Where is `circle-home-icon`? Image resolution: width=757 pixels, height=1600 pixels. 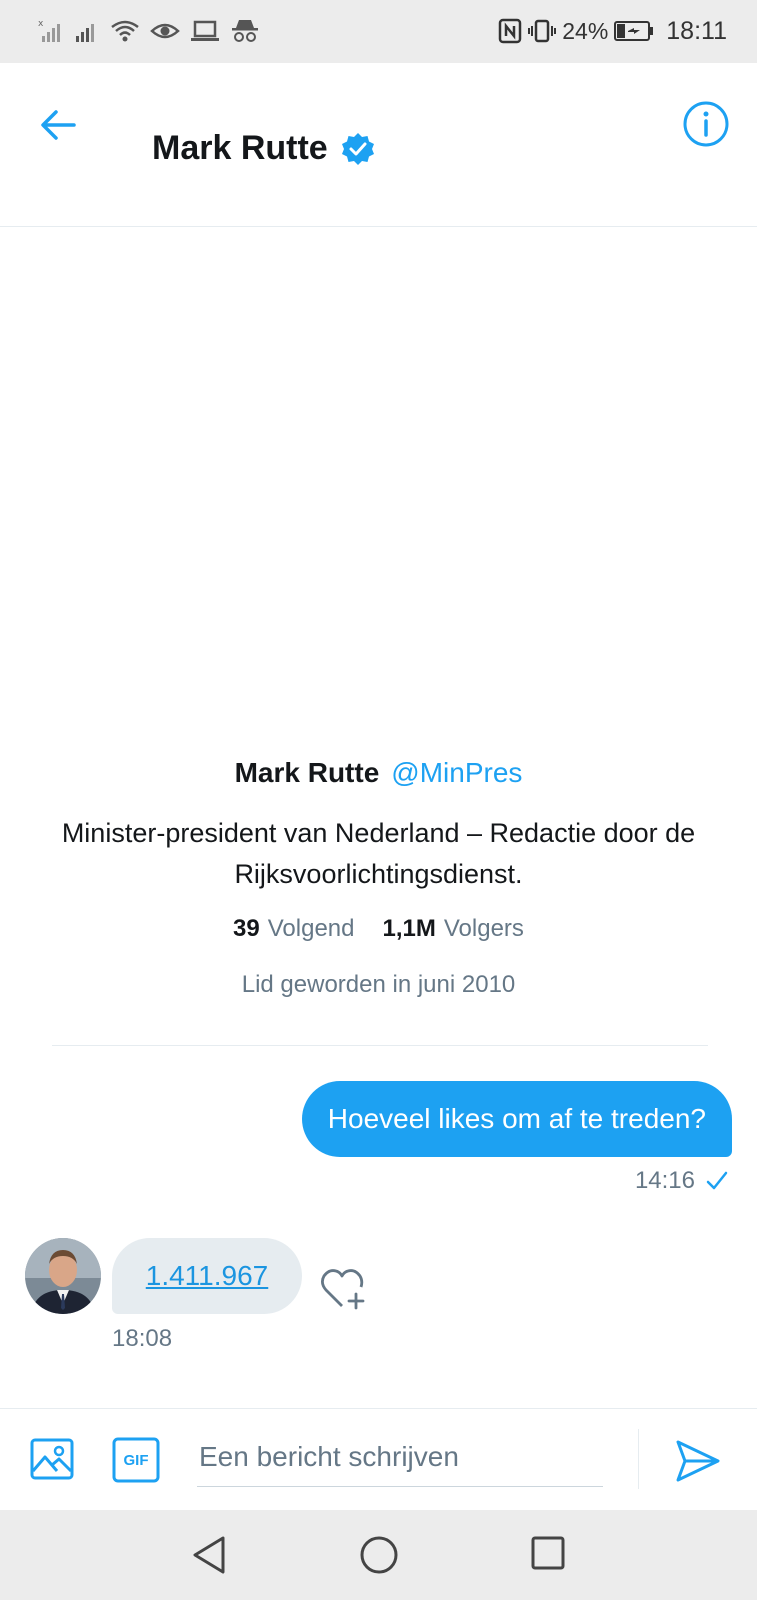
circle-home-icon is located at coordinates (379, 1555).